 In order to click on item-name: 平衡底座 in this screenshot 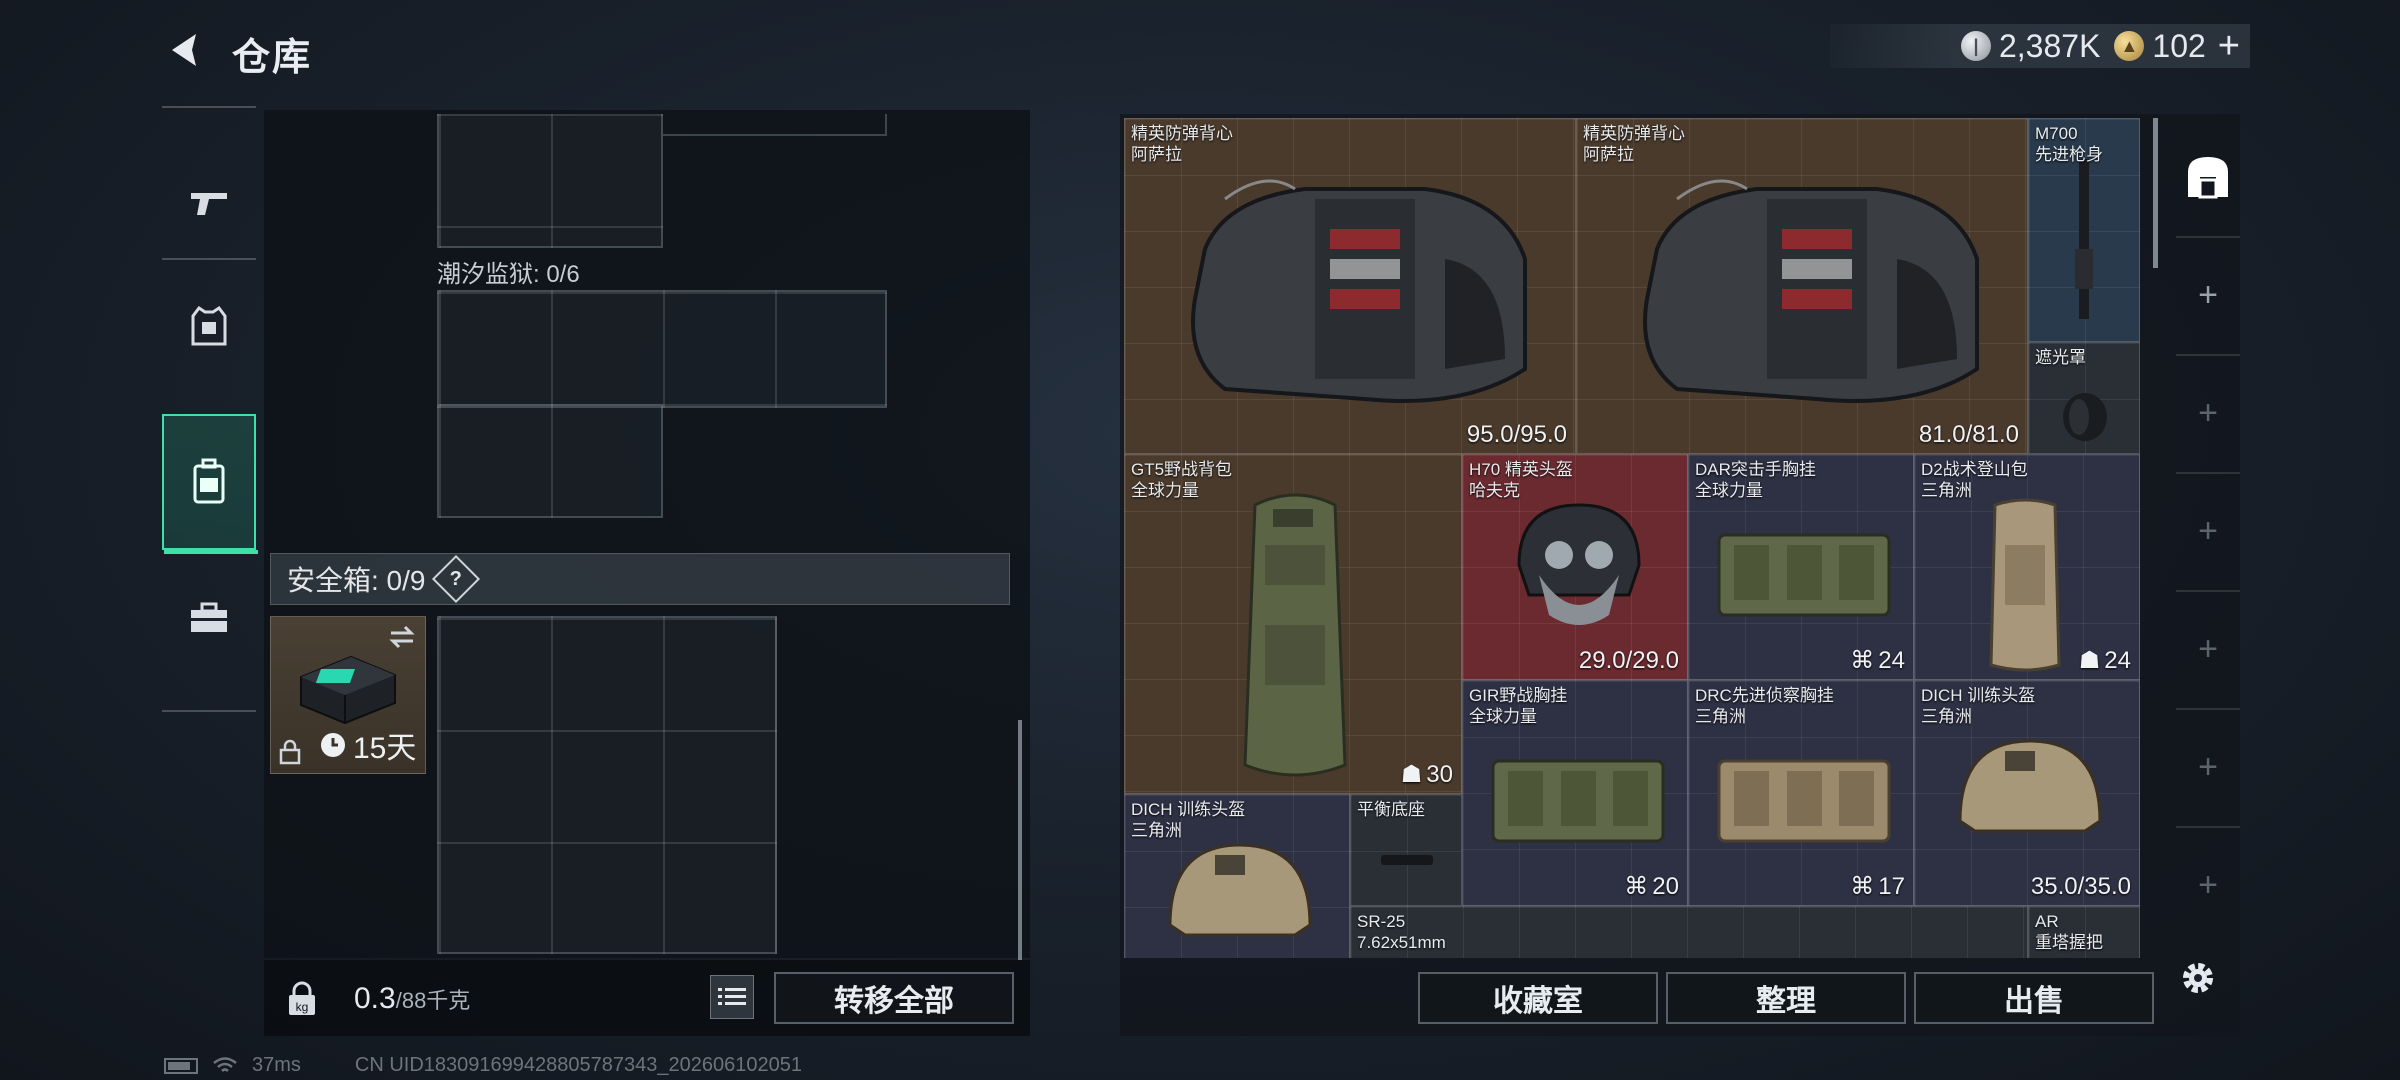, I will do `click(1391, 809)`.